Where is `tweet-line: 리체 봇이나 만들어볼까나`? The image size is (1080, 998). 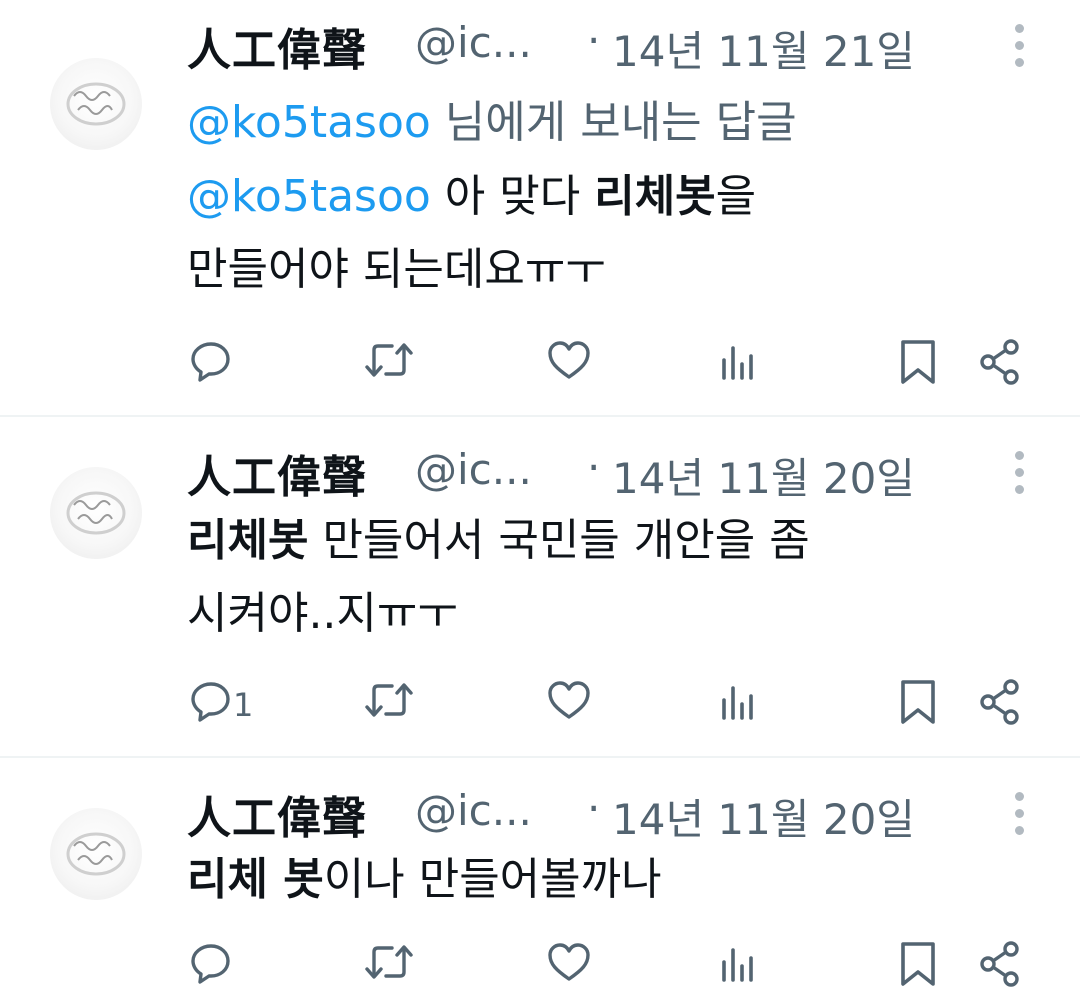 tweet-line: 리체 봇이나 만들어볼까나 is located at coordinates (424, 879).